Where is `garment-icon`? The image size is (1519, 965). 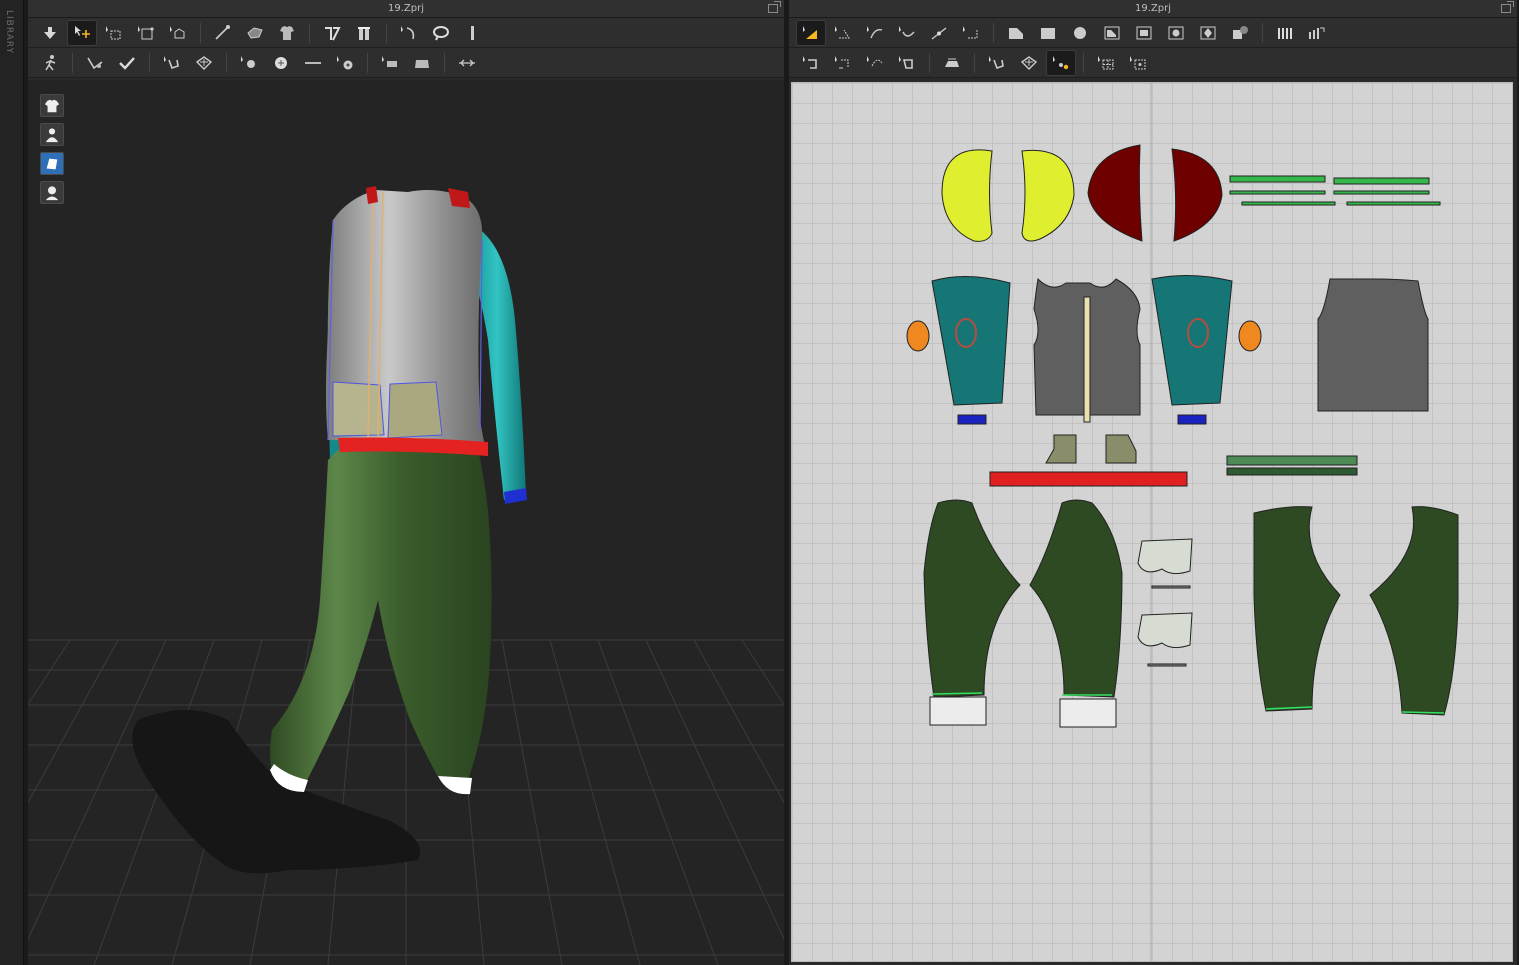 garment-icon is located at coordinates (287, 33).